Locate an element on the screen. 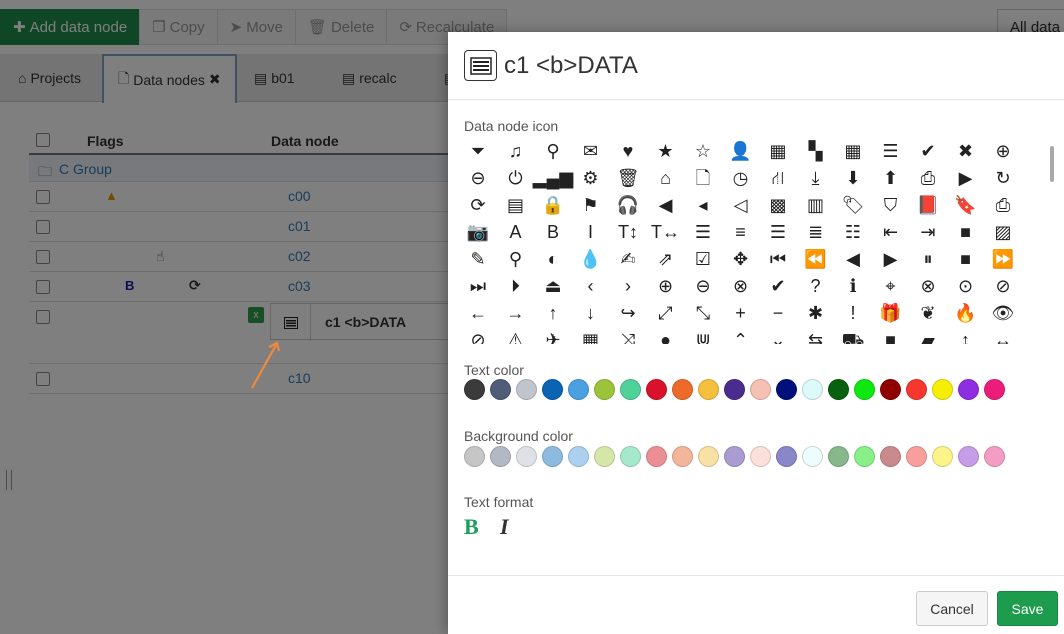 The height and width of the screenshot is (634, 1064). check-square-icon: ☑ is located at coordinates (703, 259).